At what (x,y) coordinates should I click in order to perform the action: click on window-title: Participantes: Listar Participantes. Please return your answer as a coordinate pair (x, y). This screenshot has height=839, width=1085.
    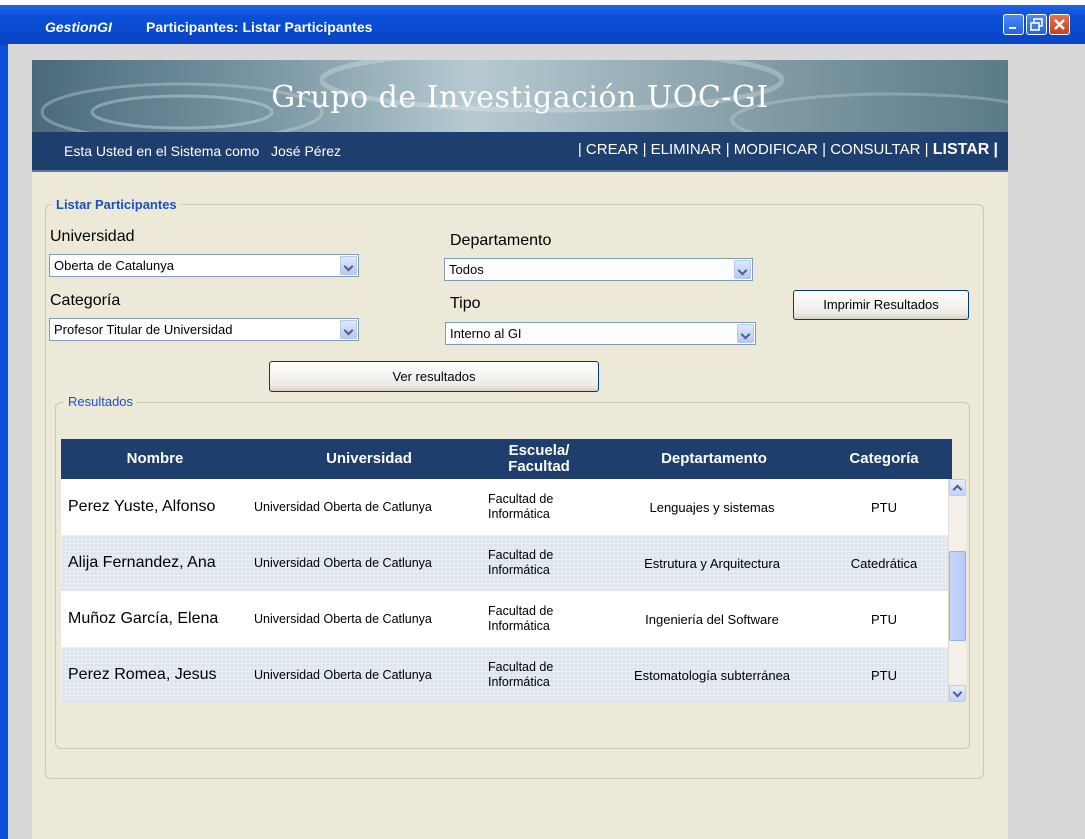
    Looking at the image, I should click on (259, 27).